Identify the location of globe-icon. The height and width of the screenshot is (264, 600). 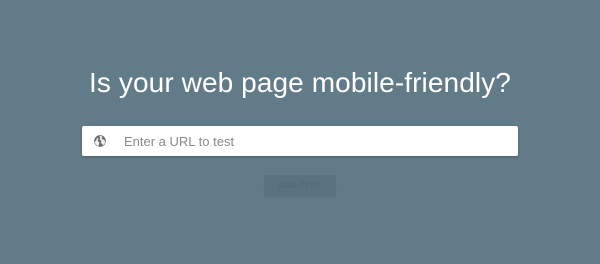
(100, 141).